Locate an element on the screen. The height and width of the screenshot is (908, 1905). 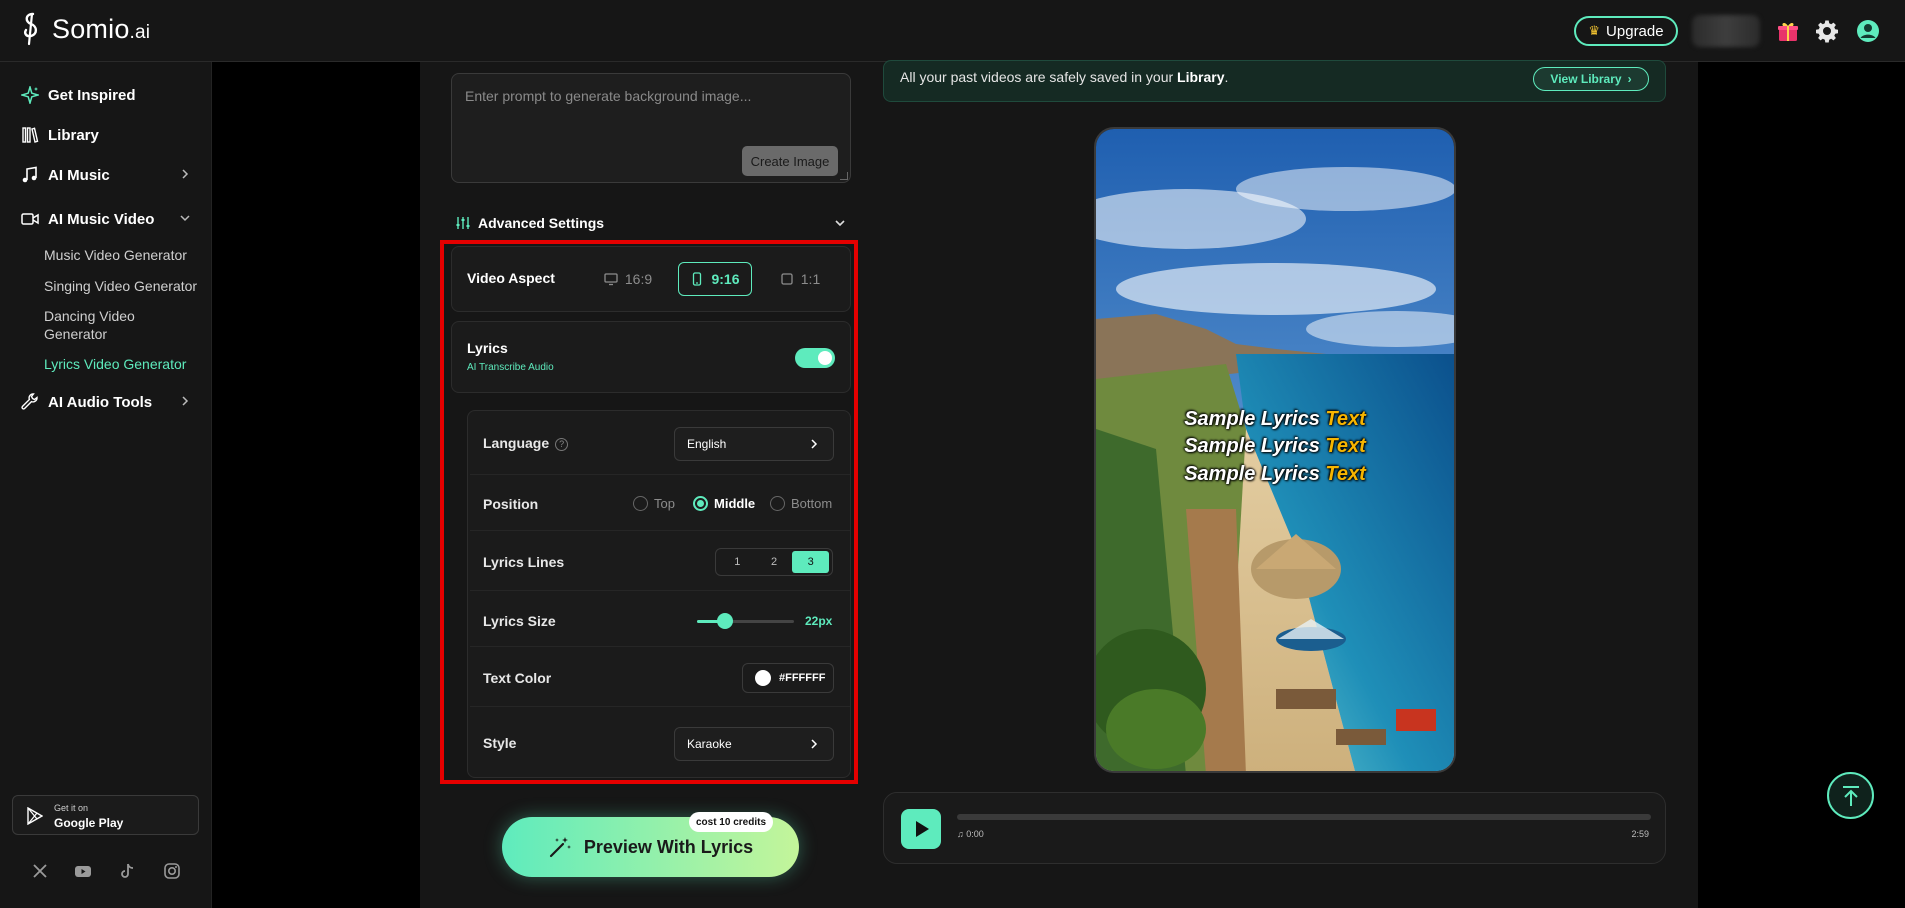
crown-icon: ♛ is located at coordinates (1594, 30).